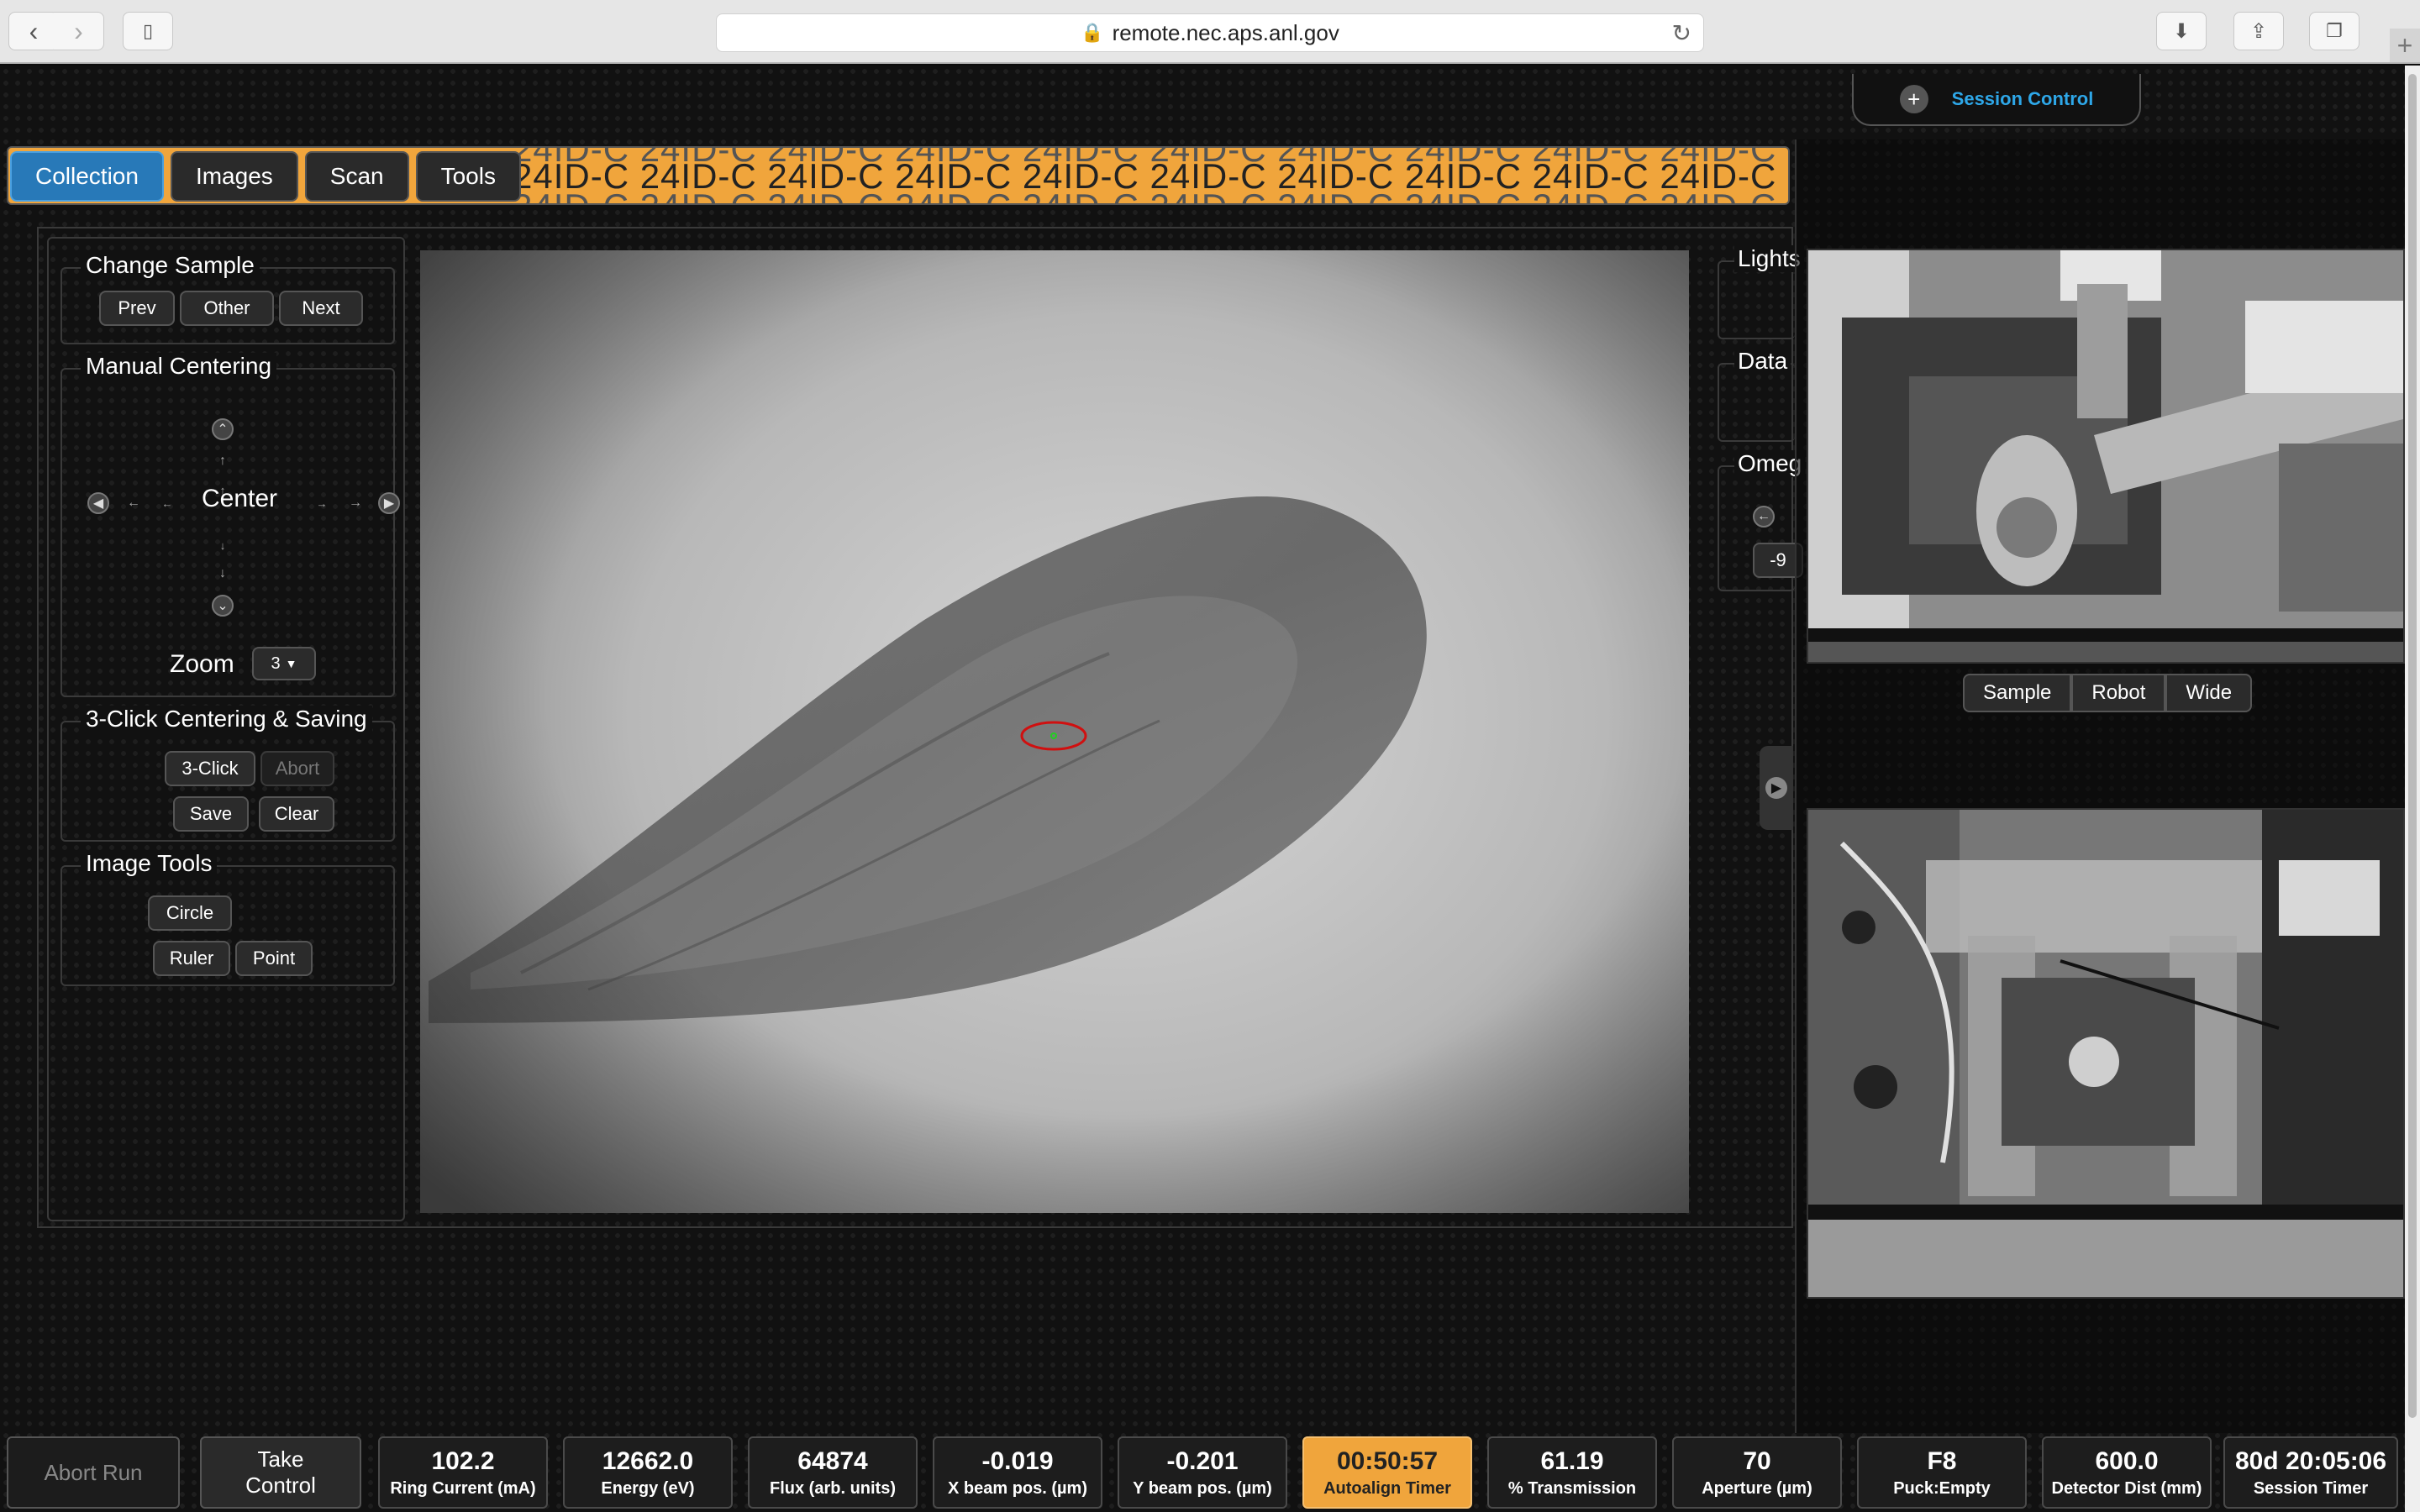  Describe the element at coordinates (2311, 1488) in the screenshot. I see `session-timer-label: Session Timer` at that location.